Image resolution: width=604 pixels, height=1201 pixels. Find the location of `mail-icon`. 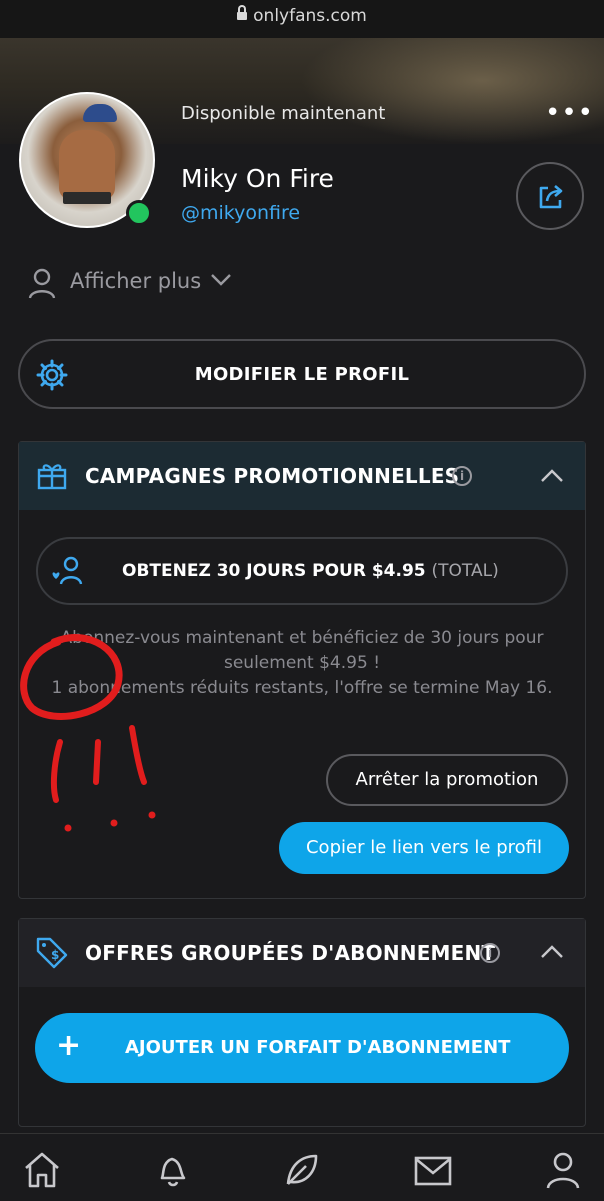

mail-icon is located at coordinates (433, 1170).